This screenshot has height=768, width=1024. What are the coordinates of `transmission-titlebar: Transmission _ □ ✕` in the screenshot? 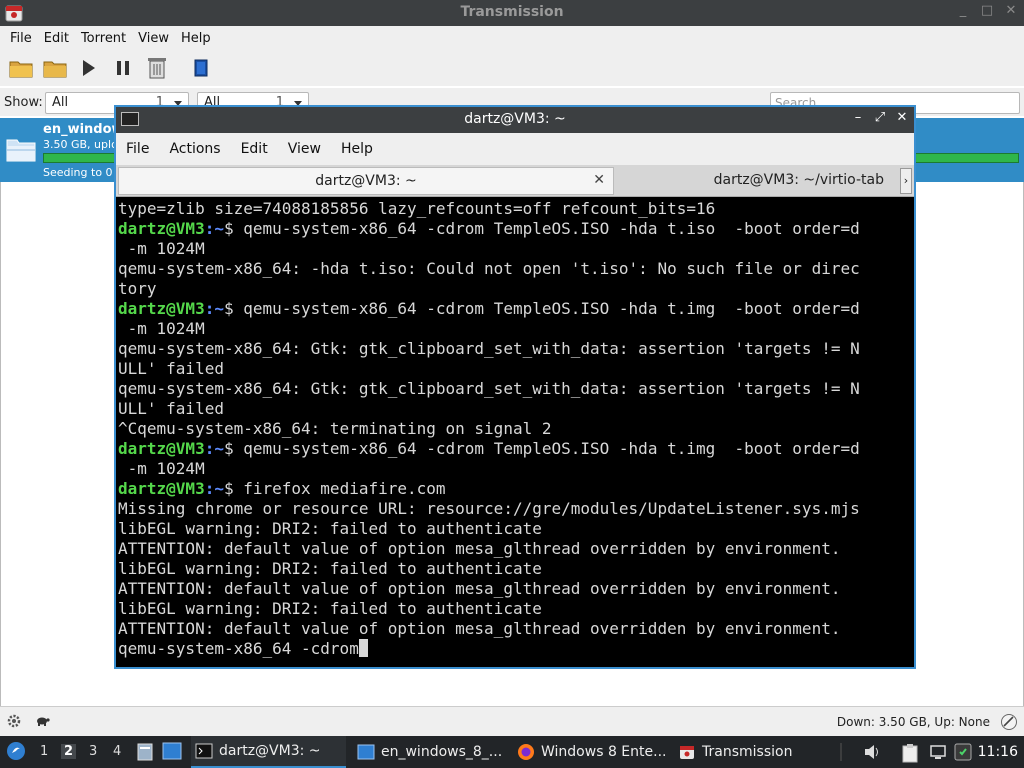 It's located at (512, 13).